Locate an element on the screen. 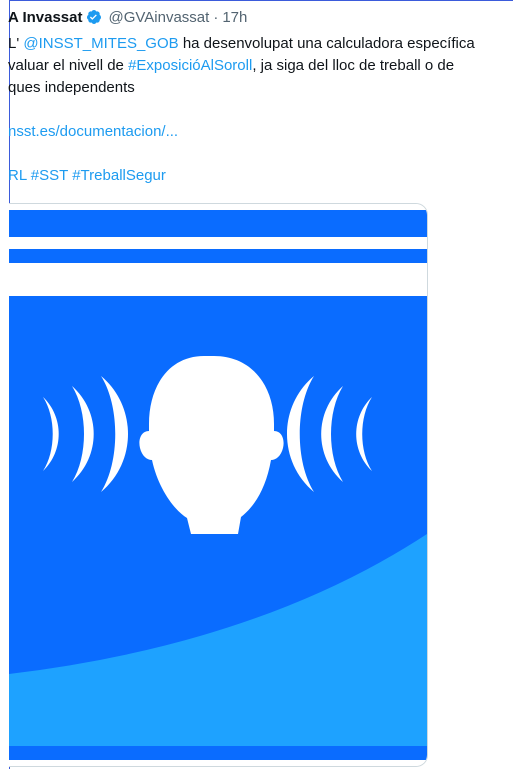  hashtag-link: #ExposicióAlSoroll is located at coordinates (190, 65).